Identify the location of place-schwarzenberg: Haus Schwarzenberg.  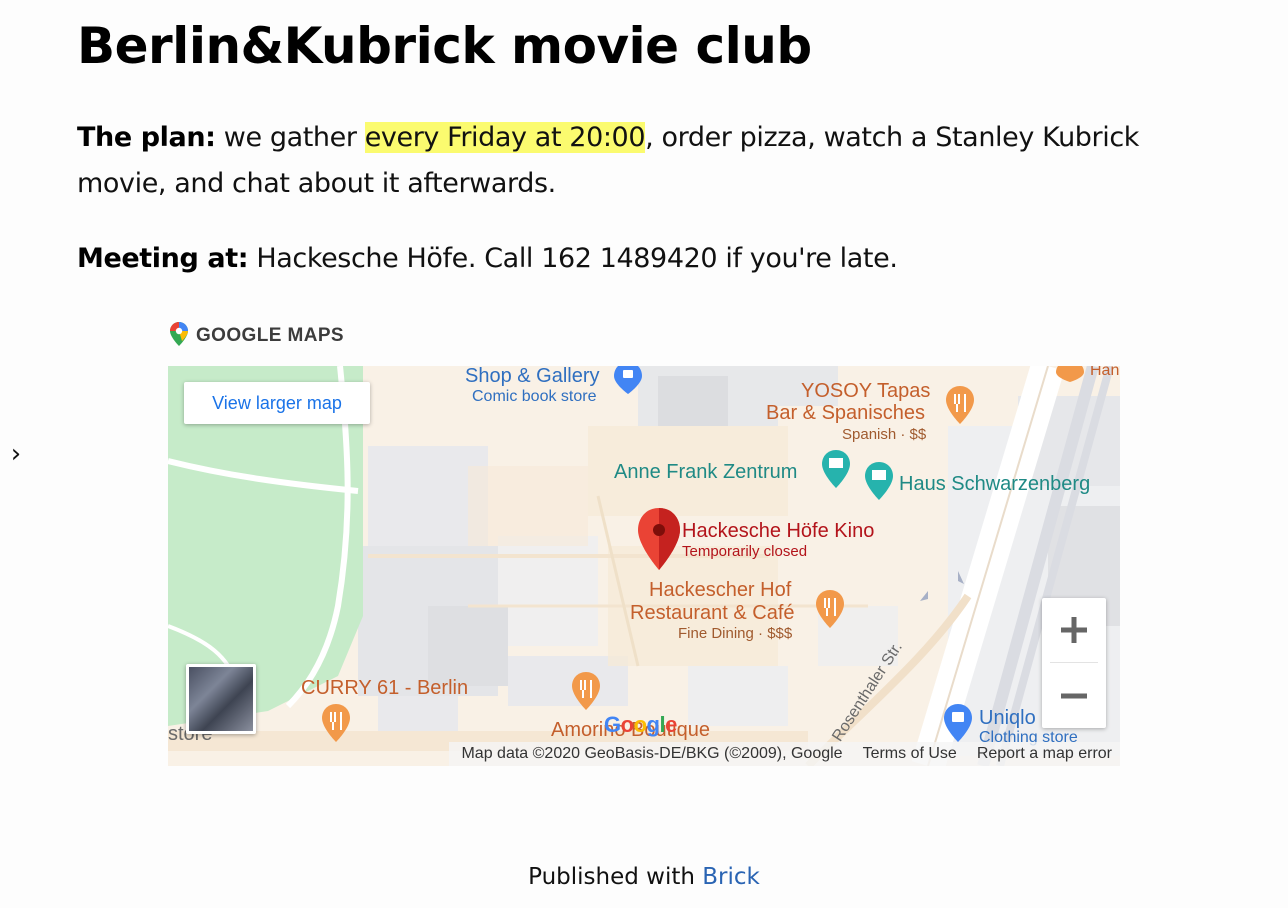
(994, 484).